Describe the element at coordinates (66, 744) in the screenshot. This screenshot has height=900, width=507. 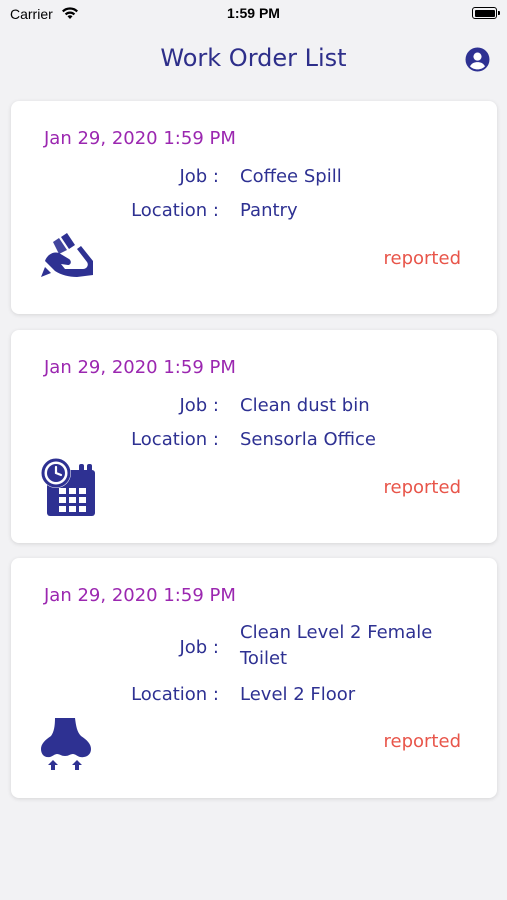
I see `nose-smell-icon` at that location.